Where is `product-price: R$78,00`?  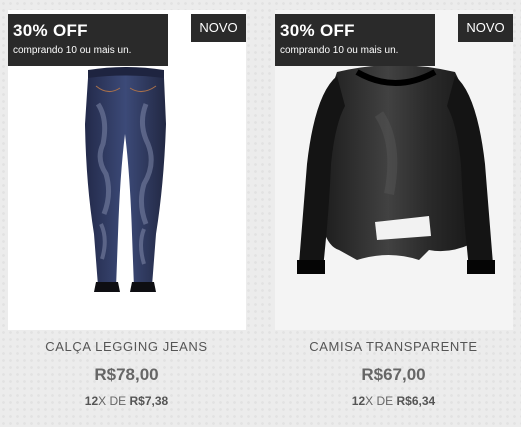
product-price: R$78,00 is located at coordinates (126, 374).